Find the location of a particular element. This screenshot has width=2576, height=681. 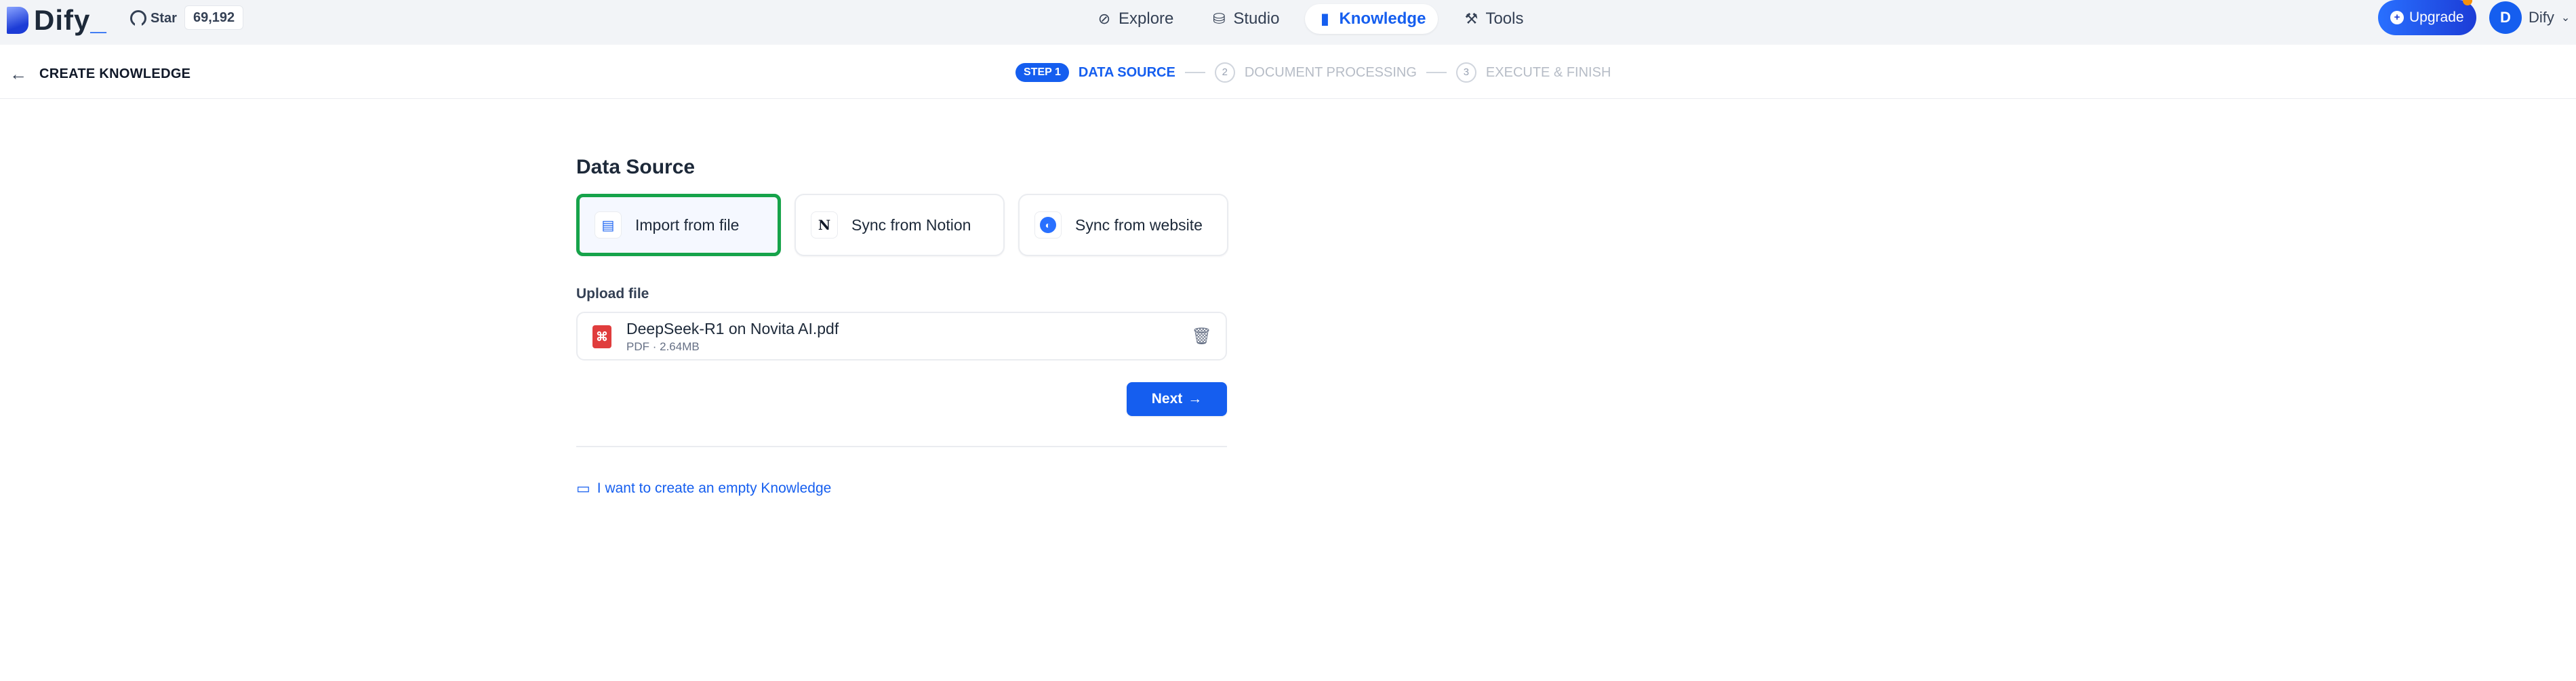

upgrade-button: + Upgrade is located at coordinates (2427, 17).